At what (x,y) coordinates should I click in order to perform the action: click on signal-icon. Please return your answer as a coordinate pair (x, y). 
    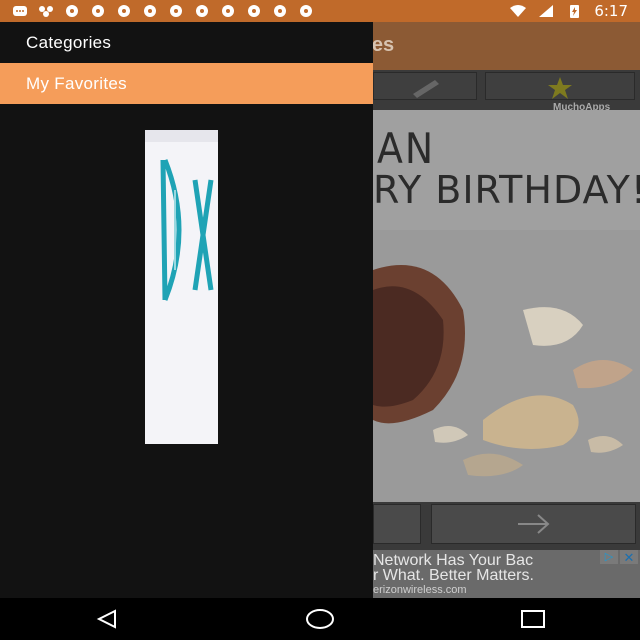
    Looking at the image, I should click on (546, 11).